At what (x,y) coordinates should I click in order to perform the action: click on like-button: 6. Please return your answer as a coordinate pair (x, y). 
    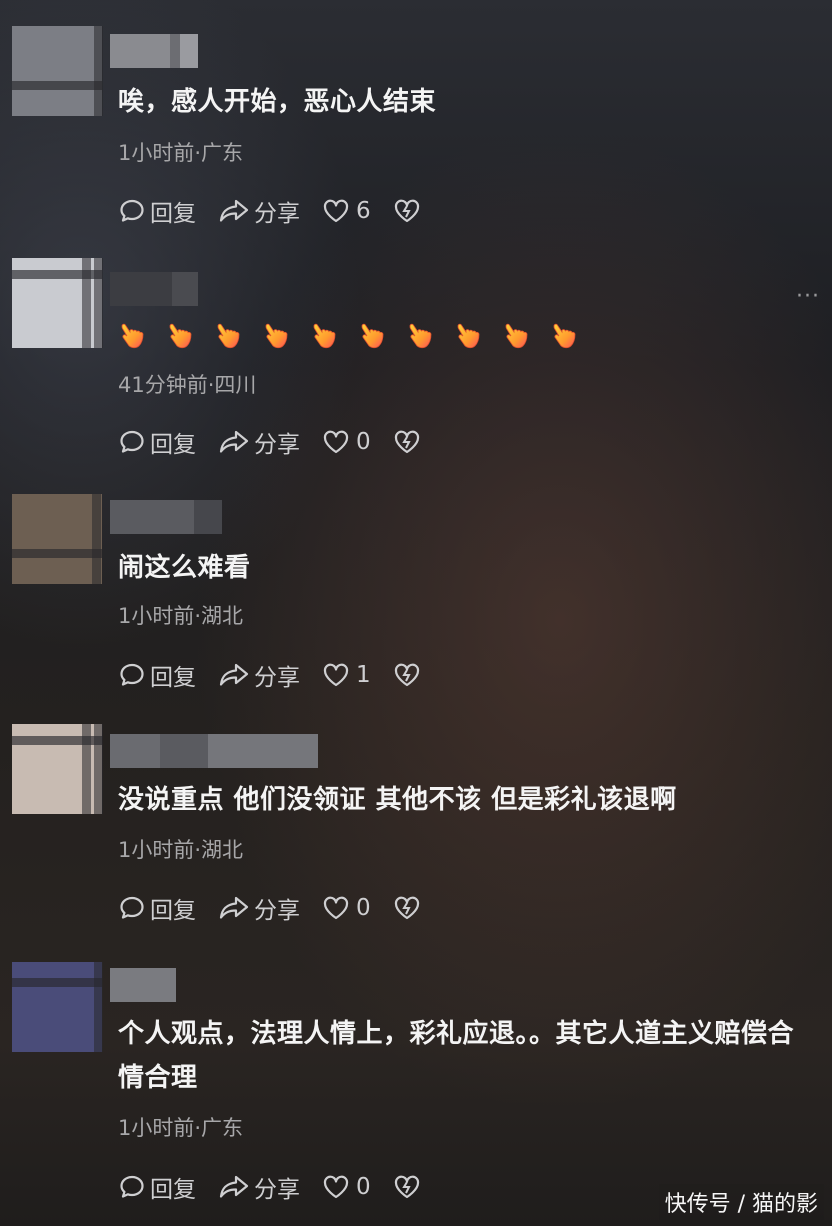
    Looking at the image, I should click on (346, 211).